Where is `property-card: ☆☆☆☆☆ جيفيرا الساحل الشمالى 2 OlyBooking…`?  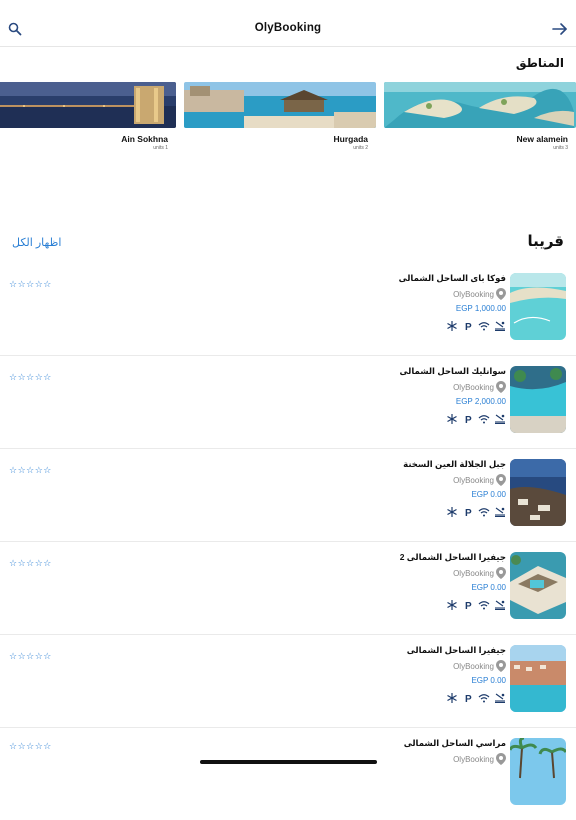 property-card: ☆☆☆☆☆ جيفيرا الساحل الشمالى 2 OlyBooking… is located at coordinates (288, 588).